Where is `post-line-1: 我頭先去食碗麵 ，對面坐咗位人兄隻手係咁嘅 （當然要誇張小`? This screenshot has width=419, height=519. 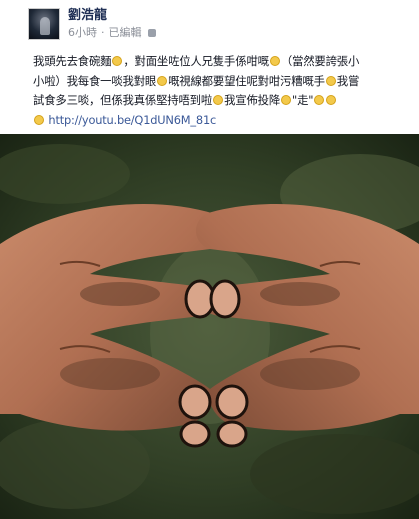
post-line-1: 我頭先去食碗麵 ，對面坐咗位人兄隻手係咁嘅 （當然要誇張小 is located at coordinates (221, 62).